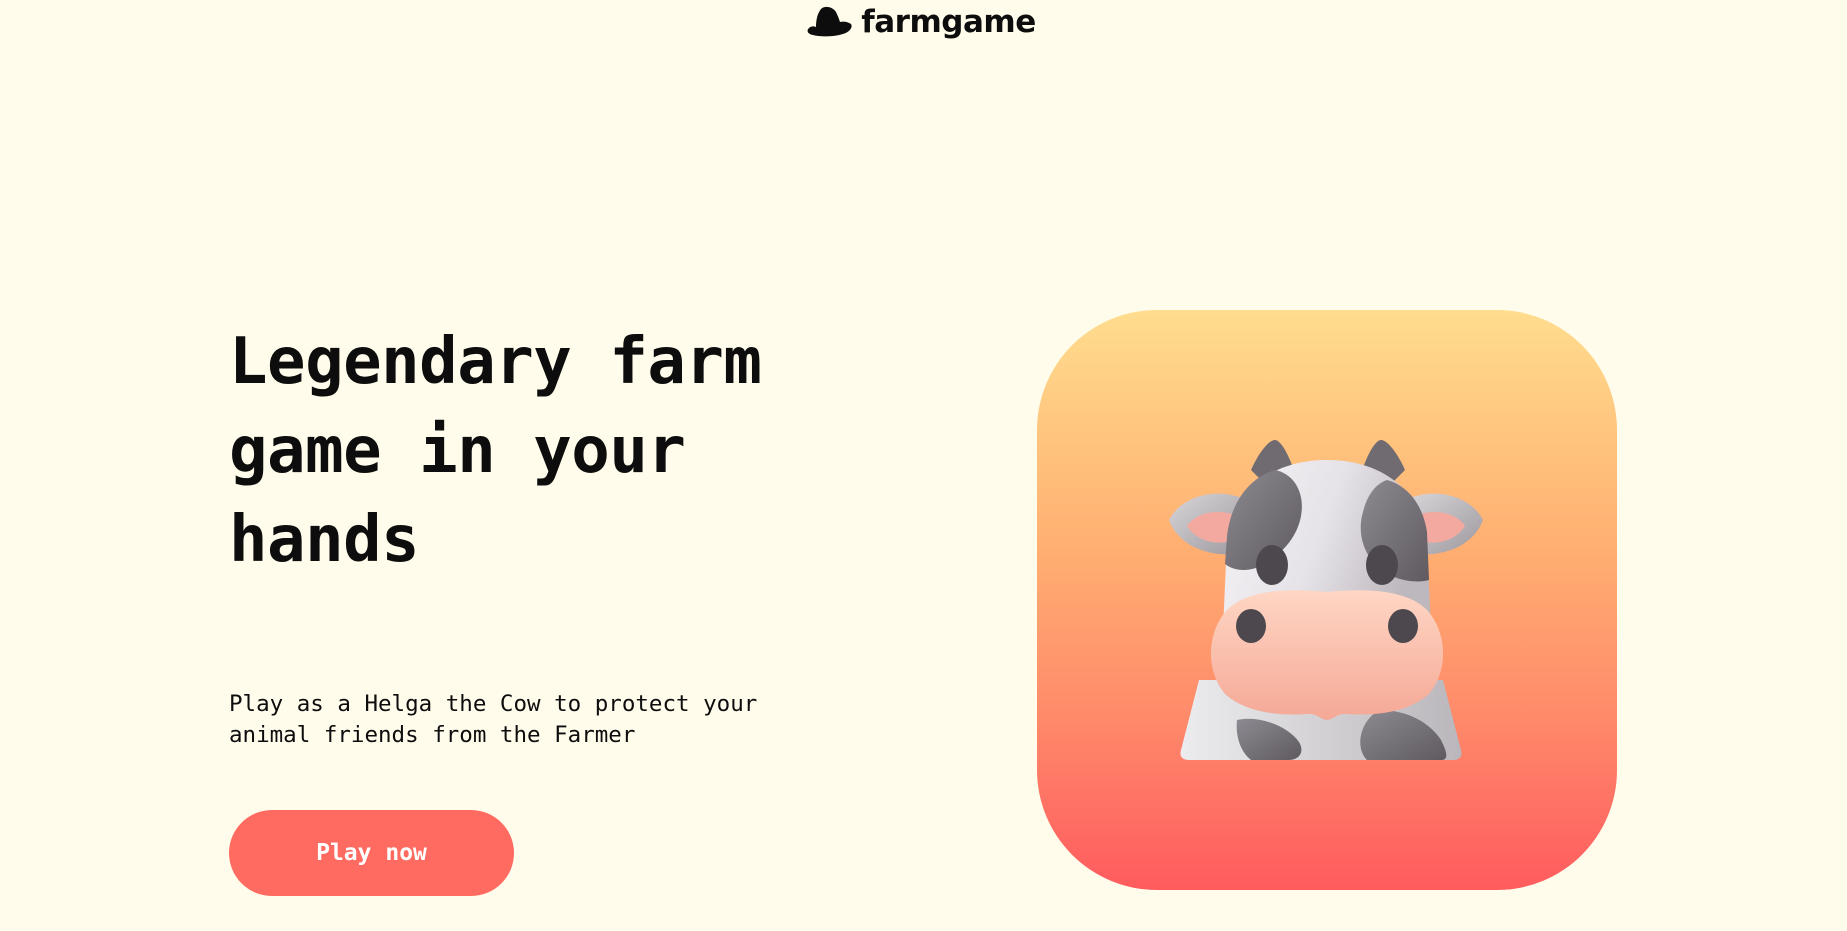 The width and height of the screenshot is (1847, 931). I want to click on cowboy-hat-icon, so click(830, 22).